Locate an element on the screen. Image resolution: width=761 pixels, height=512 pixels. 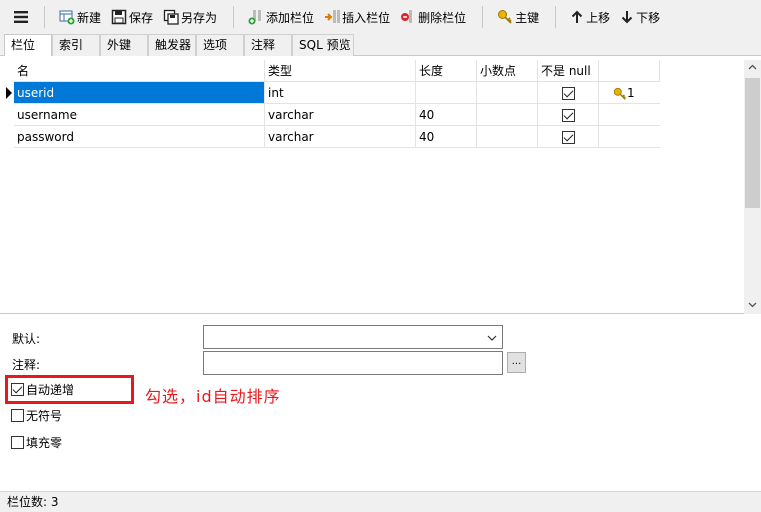
add-field-button: 添加栏位 is located at coordinates (281, 17).